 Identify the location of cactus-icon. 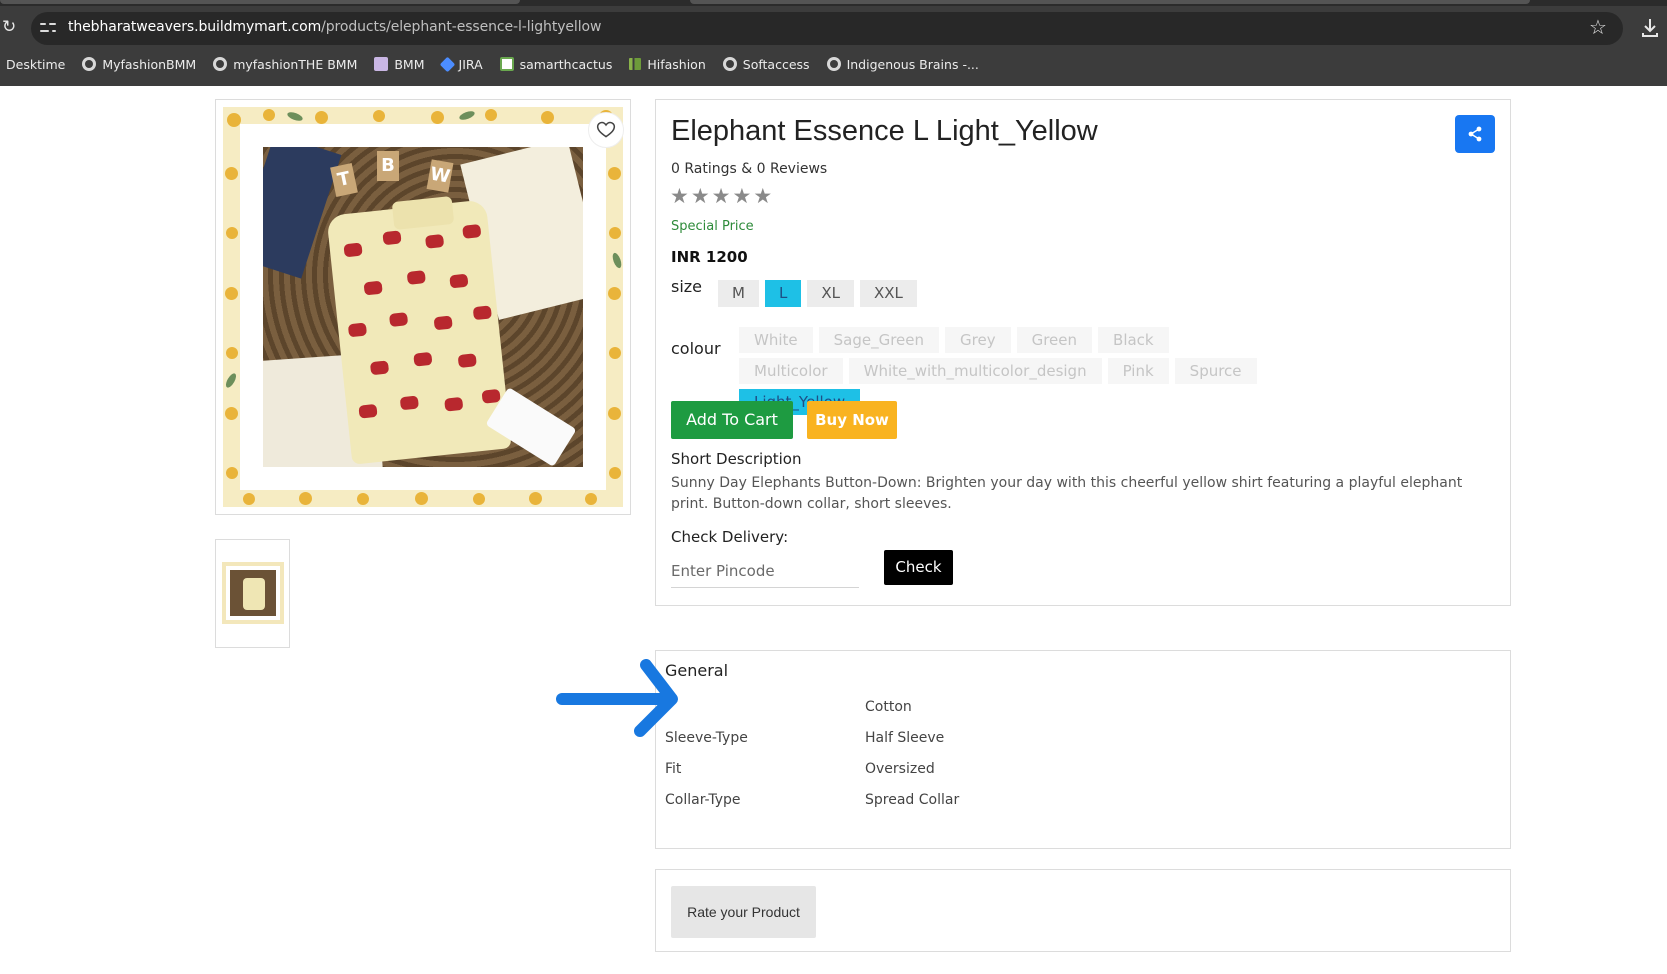
(506, 64).